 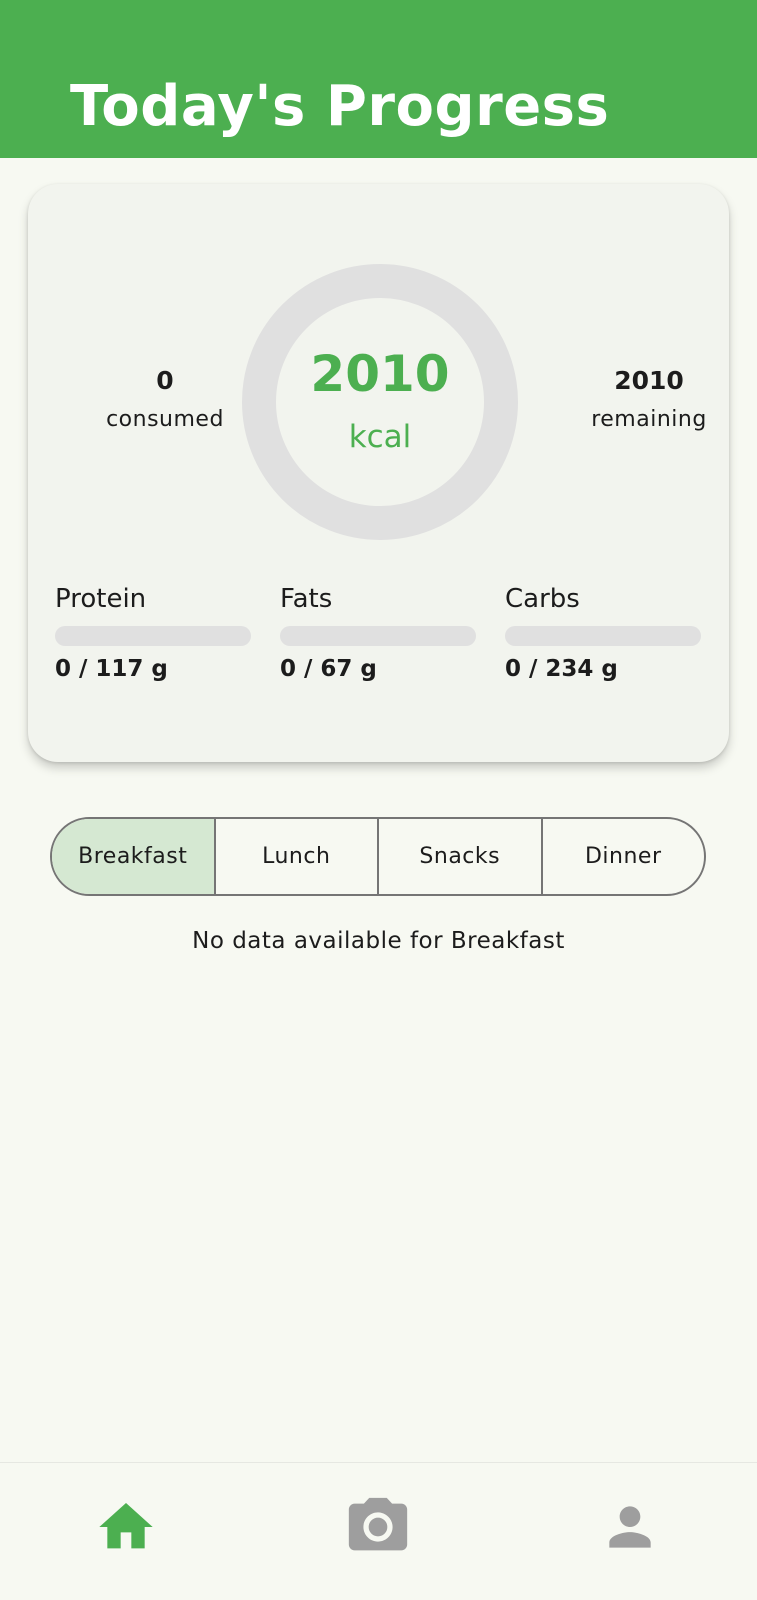 What do you see at coordinates (378, 1524) in the screenshot?
I see `camera-icon` at bounding box center [378, 1524].